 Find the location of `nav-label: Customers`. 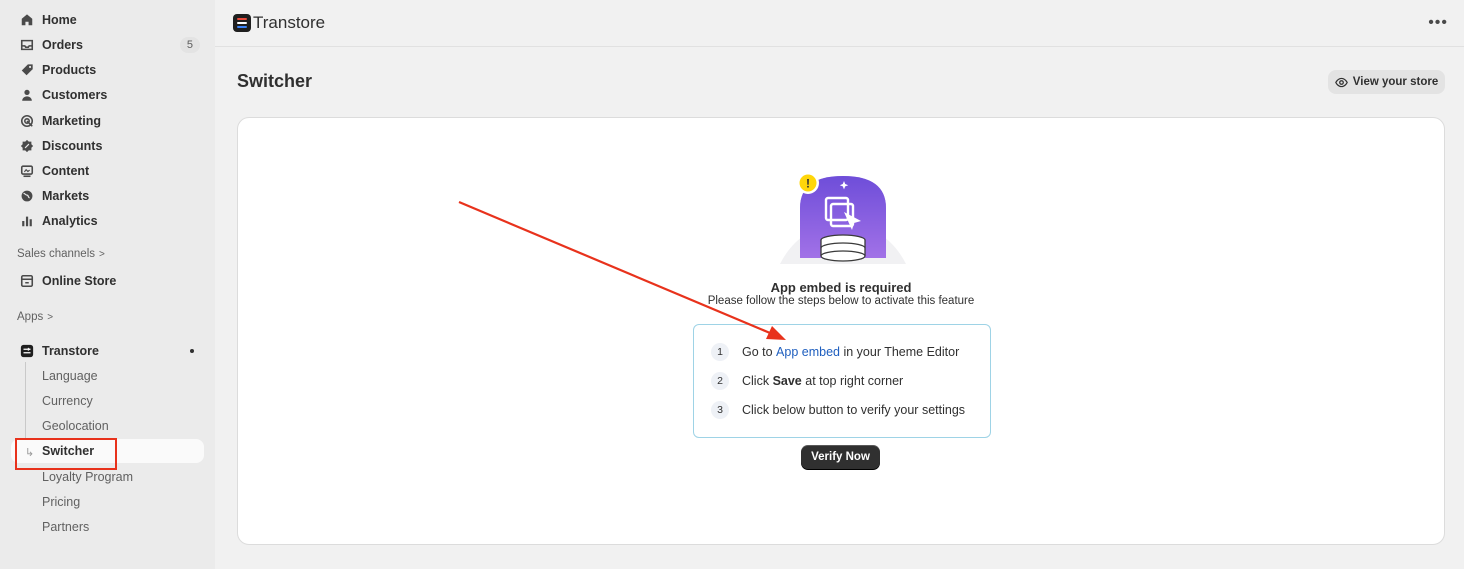

nav-label: Customers is located at coordinates (75, 95).